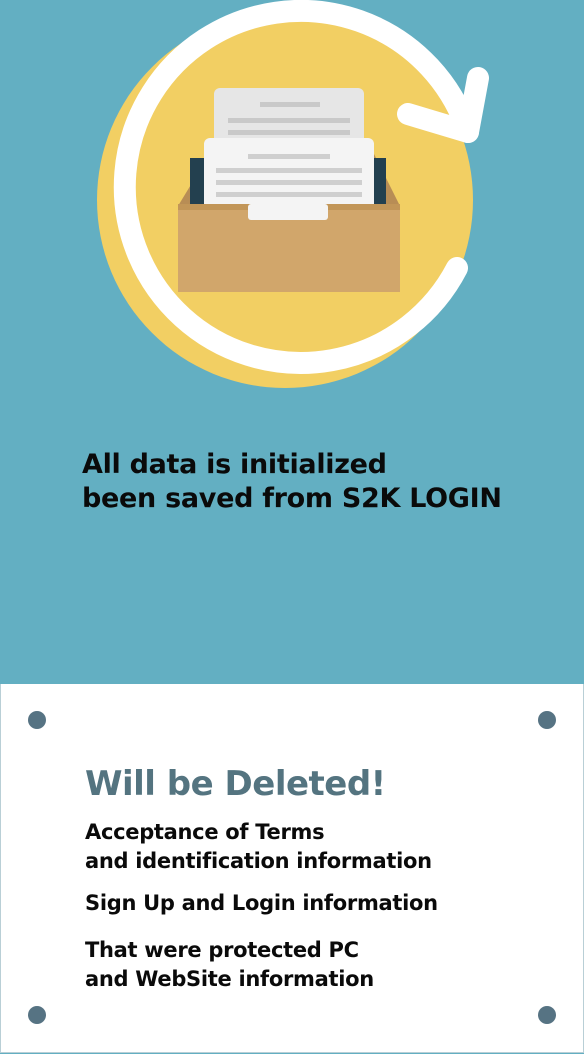 Image resolution: width=584 pixels, height=1054 pixels. What do you see at coordinates (229, 979) in the screenshot?
I see `notice-item-line: and WebSite information` at bounding box center [229, 979].